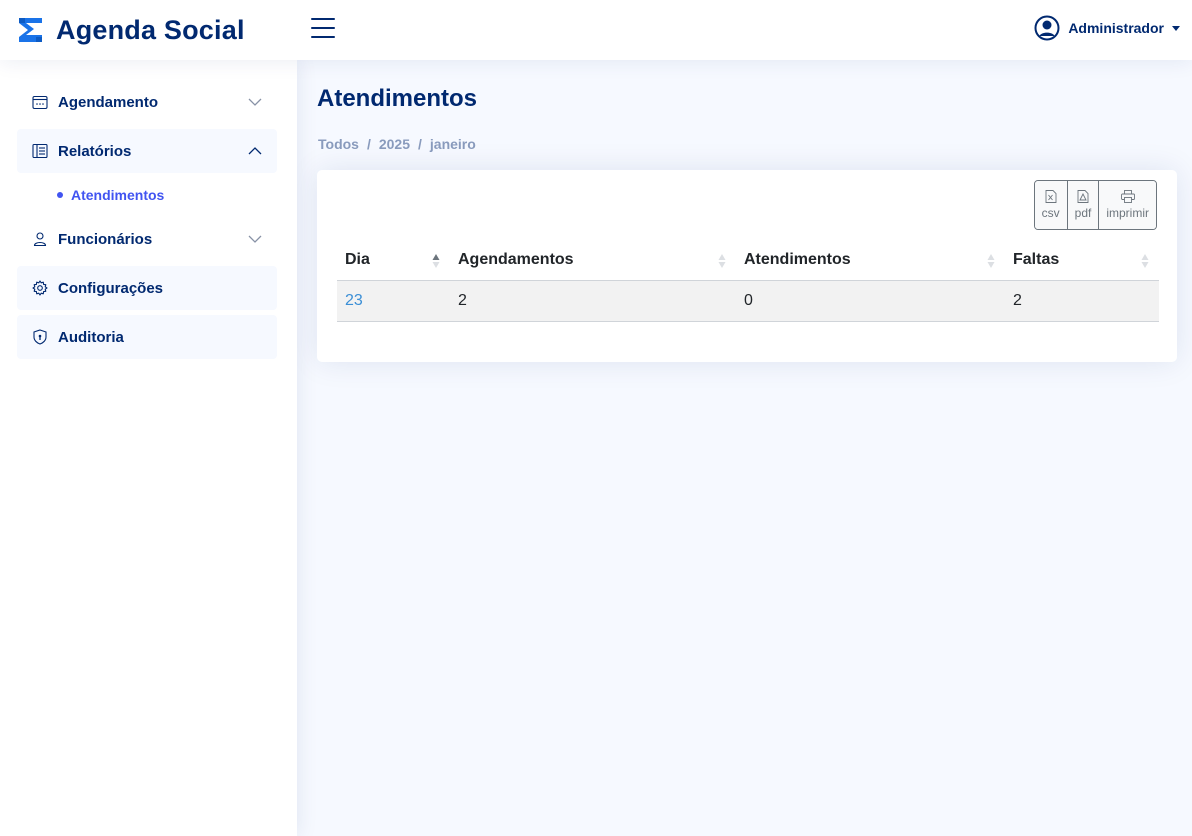 The height and width of the screenshot is (836, 1192). Describe the element at coordinates (394, 144) in the screenshot. I see `breadcrumb-item: 2025` at that location.